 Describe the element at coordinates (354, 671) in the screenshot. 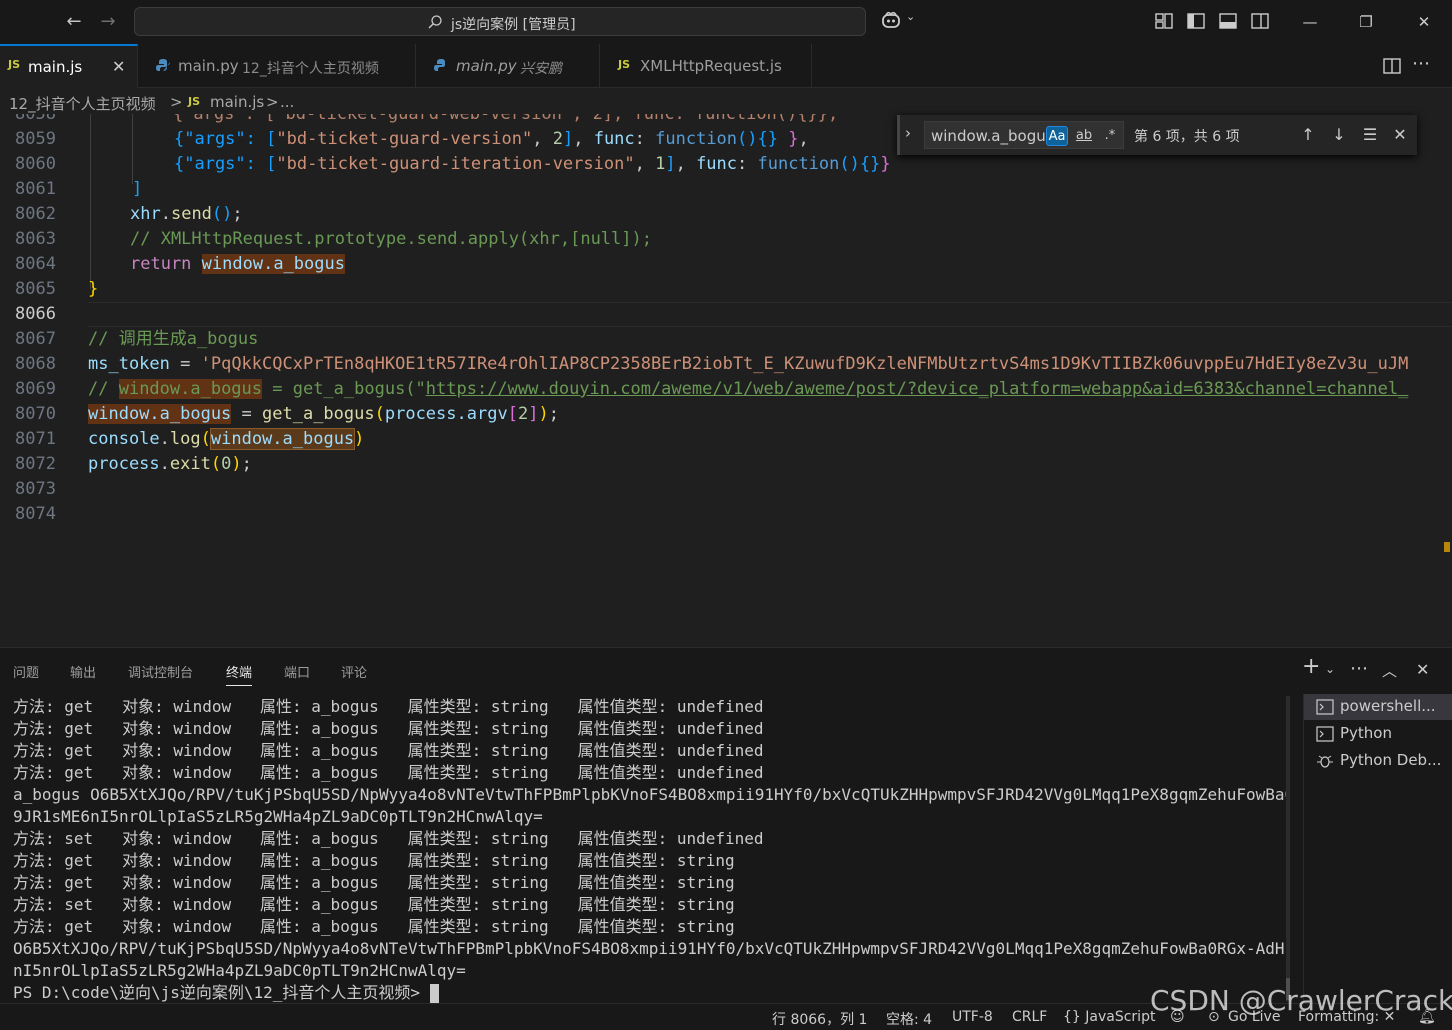

I see `tab-comments: 评论` at that location.